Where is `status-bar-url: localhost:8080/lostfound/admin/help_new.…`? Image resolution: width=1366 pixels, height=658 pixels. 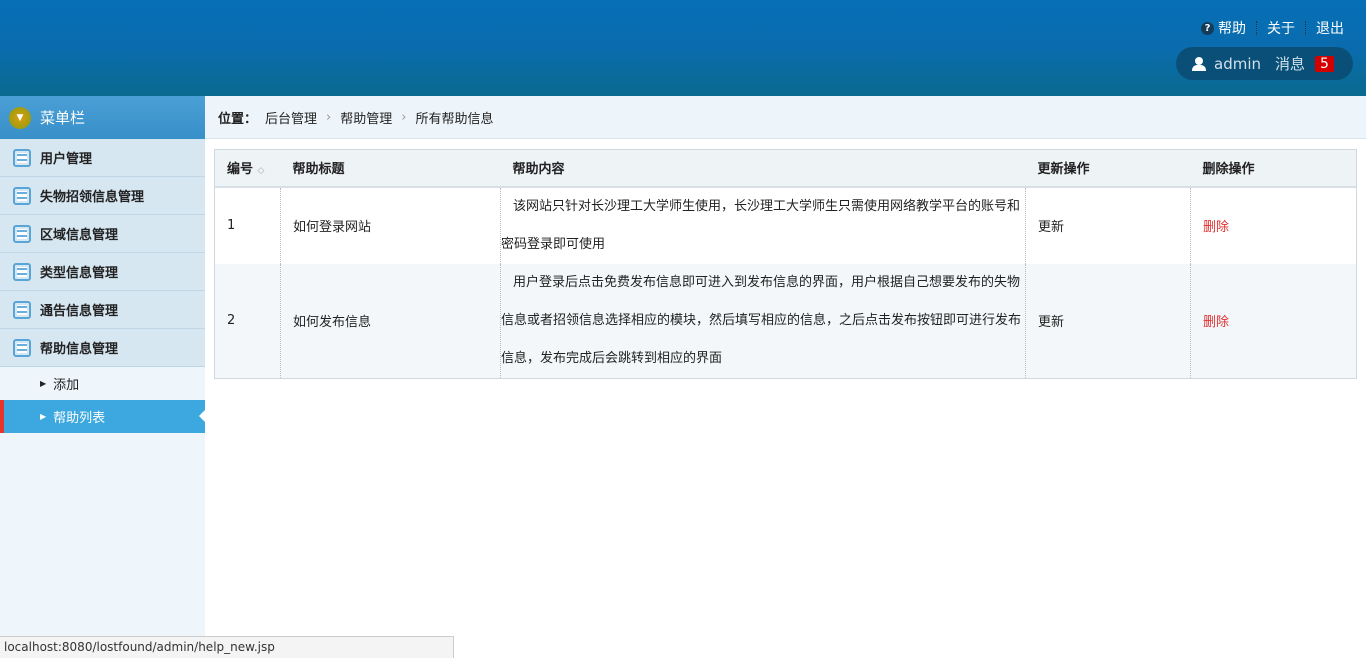
status-bar-url: localhost:8080/lostfound/admin/help_new.… is located at coordinates (227, 647).